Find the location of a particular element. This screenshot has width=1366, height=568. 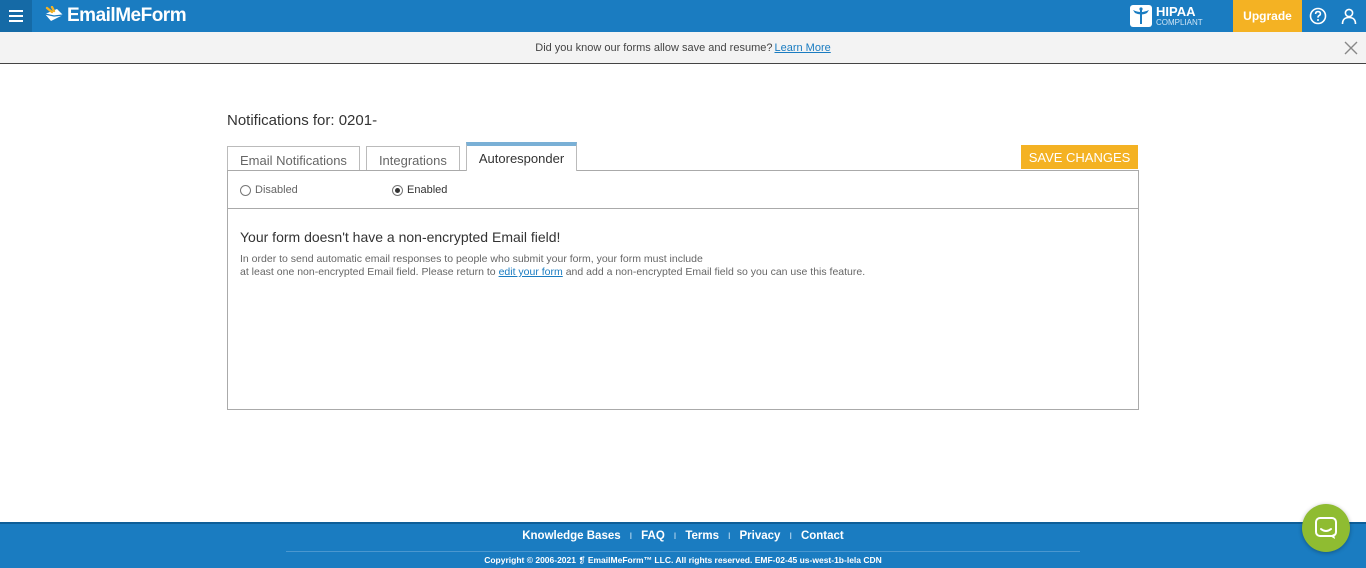

radio-disabled: Disabled is located at coordinates (269, 190).